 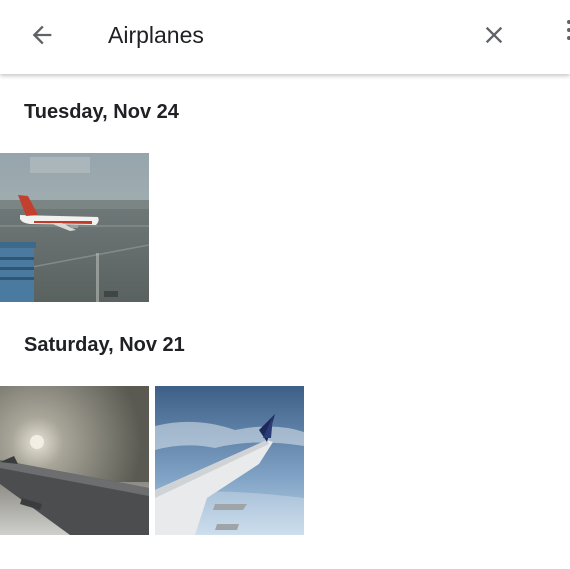 What do you see at coordinates (285, 37) in the screenshot?
I see `search-app-bar: Airplanes` at bounding box center [285, 37].